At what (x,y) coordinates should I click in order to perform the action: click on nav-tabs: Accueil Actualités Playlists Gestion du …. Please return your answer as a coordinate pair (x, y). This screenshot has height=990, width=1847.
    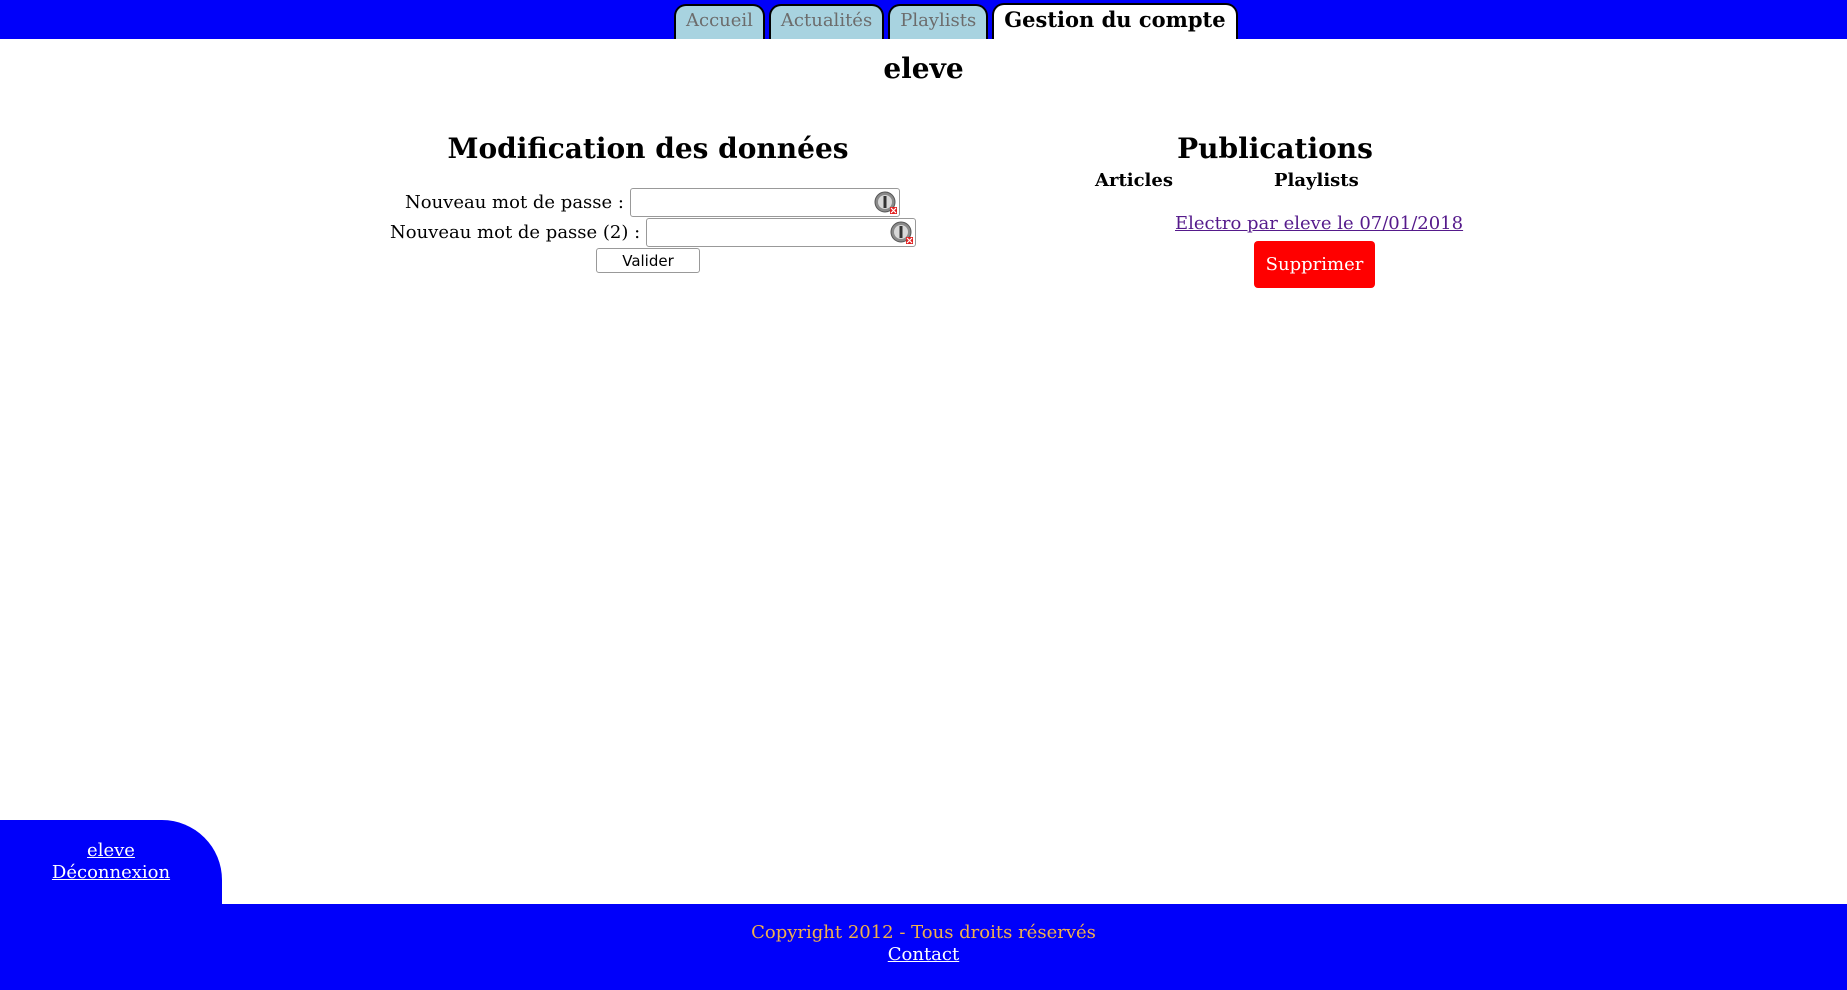
    Looking at the image, I should click on (958, 21).